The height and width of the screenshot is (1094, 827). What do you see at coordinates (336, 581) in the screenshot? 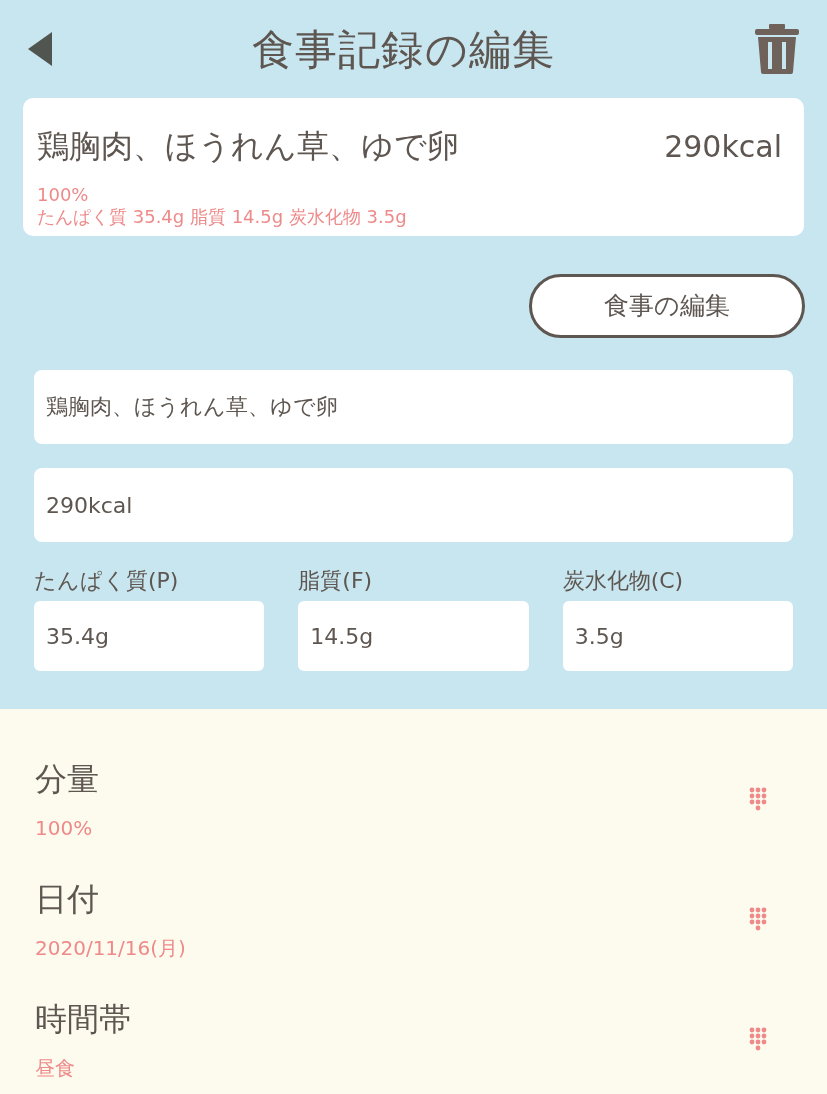
I see `macro-label: 脂質(F)` at bounding box center [336, 581].